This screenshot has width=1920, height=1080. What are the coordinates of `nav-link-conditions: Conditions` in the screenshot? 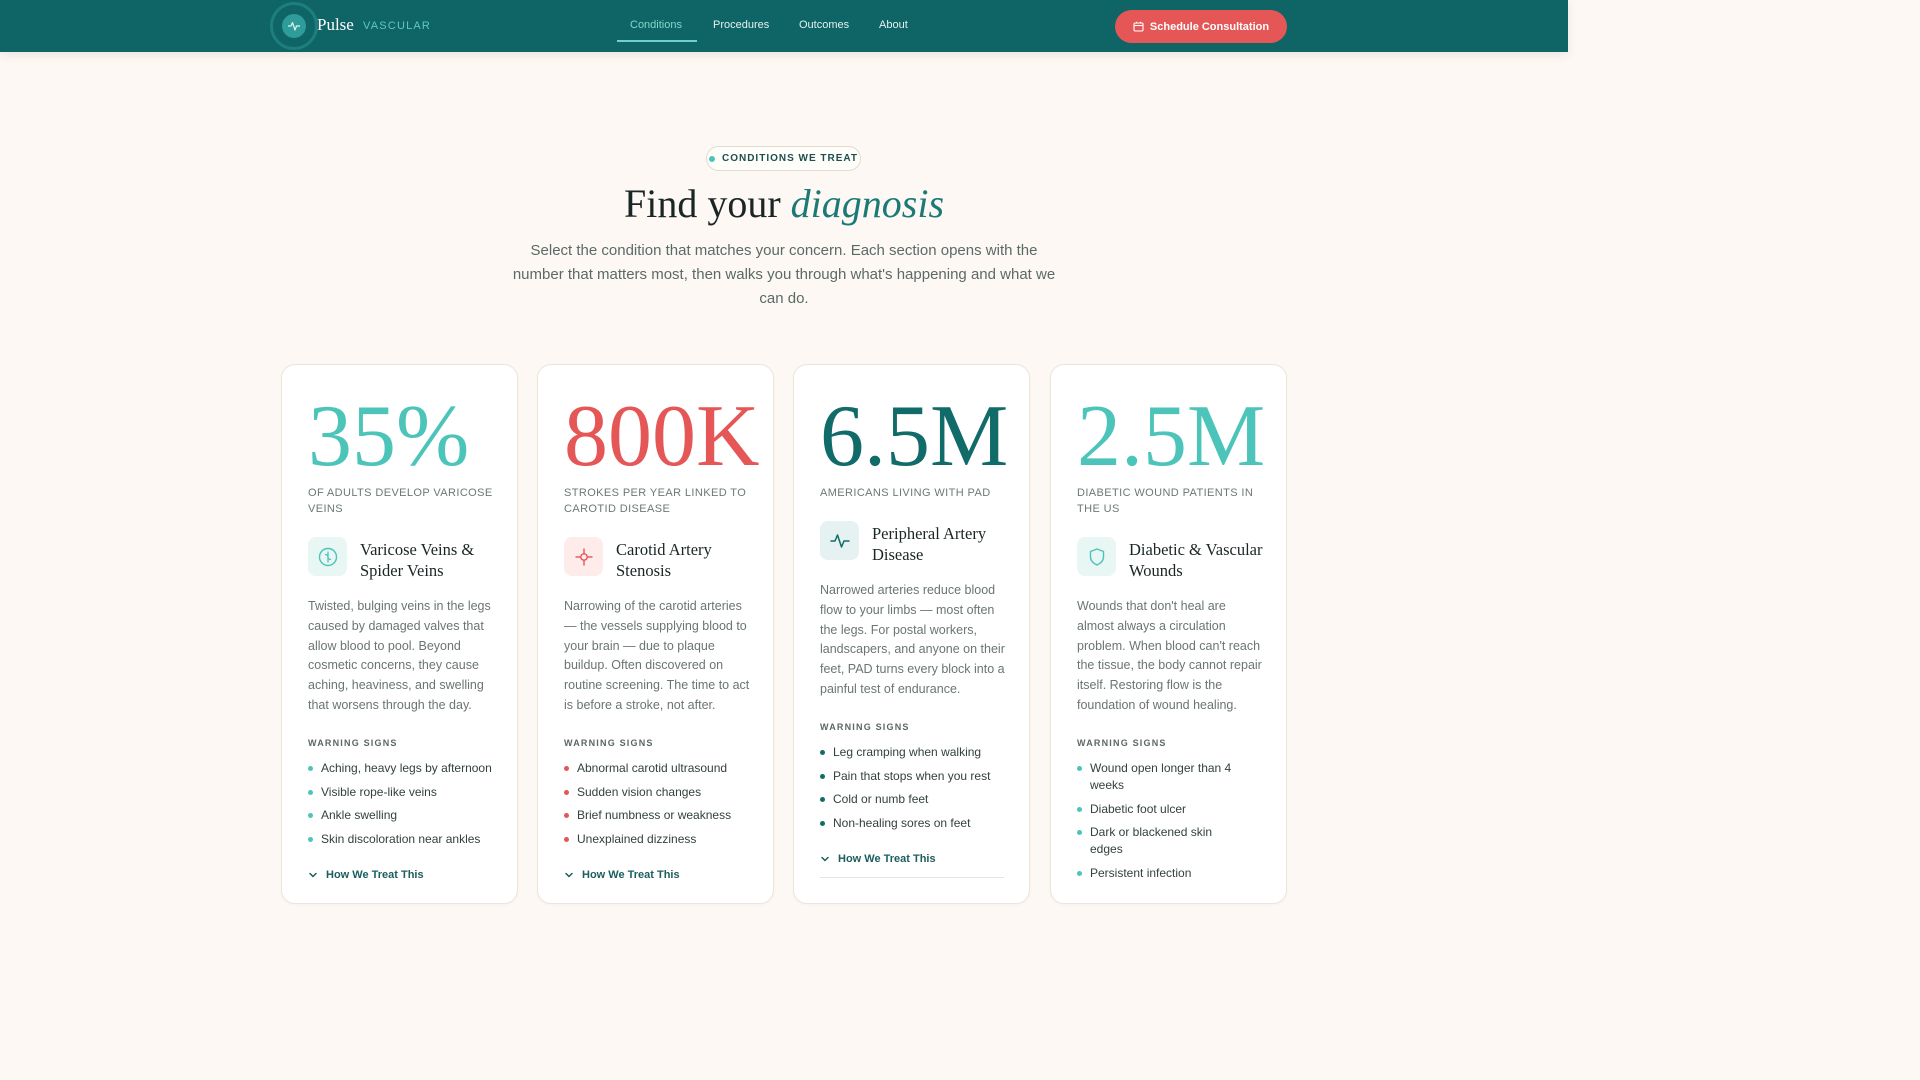 It's located at (656, 25).